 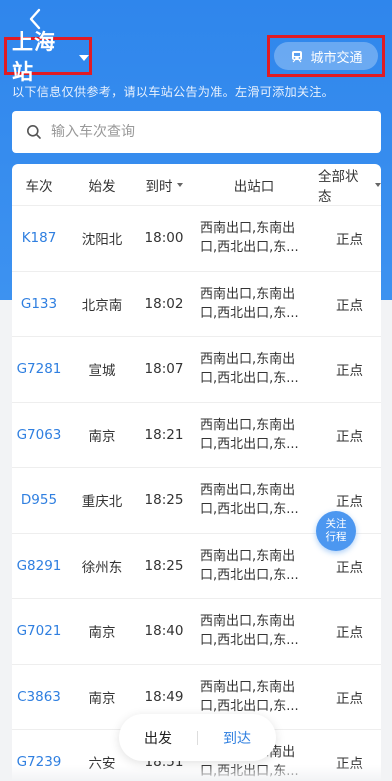 What do you see at coordinates (164, 631) in the screenshot?
I see `arrival-time: 18:40` at bounding box center [164, 631].